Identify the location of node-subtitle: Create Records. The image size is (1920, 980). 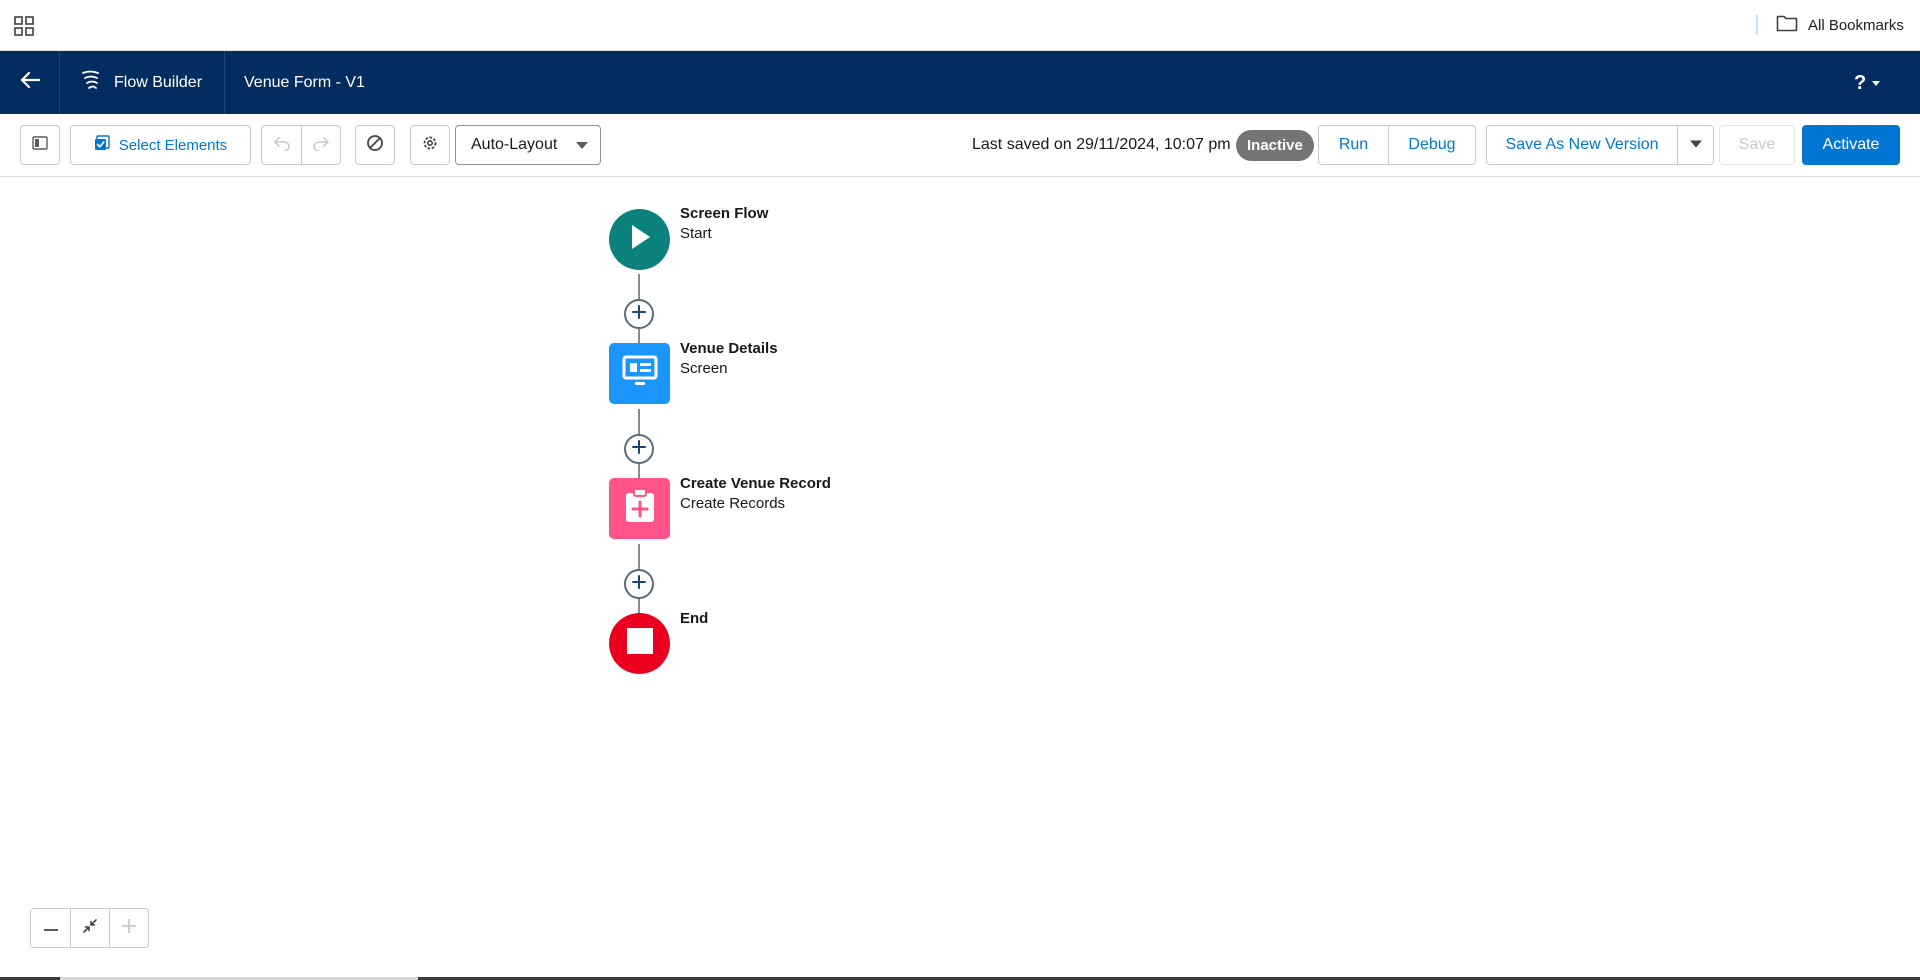
(733, 503).